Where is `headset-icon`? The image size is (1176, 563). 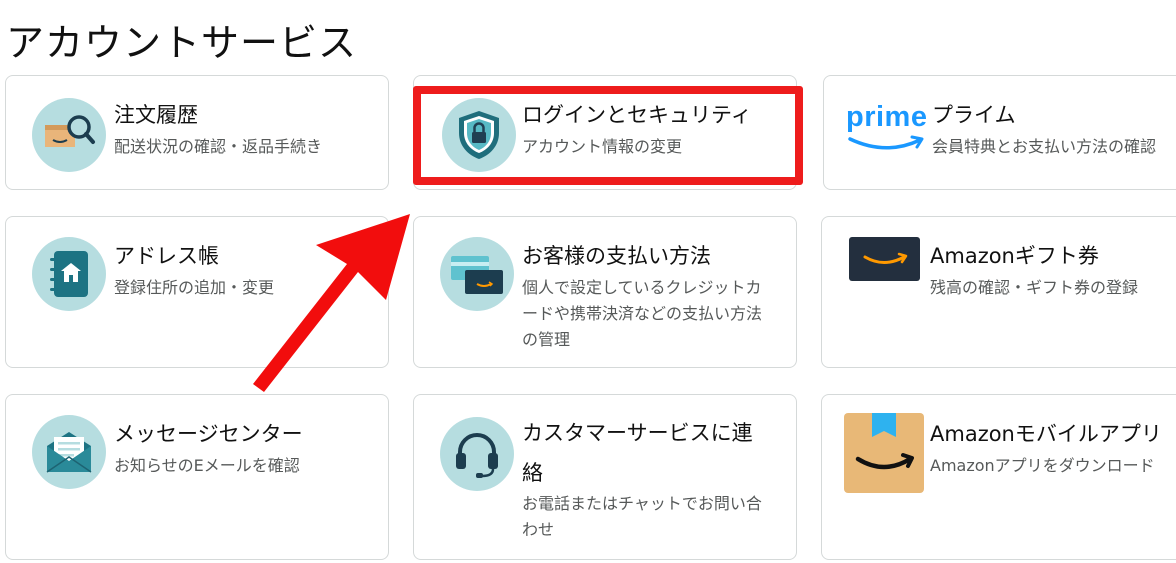
headset-icon is located at coordinates (477, 454).